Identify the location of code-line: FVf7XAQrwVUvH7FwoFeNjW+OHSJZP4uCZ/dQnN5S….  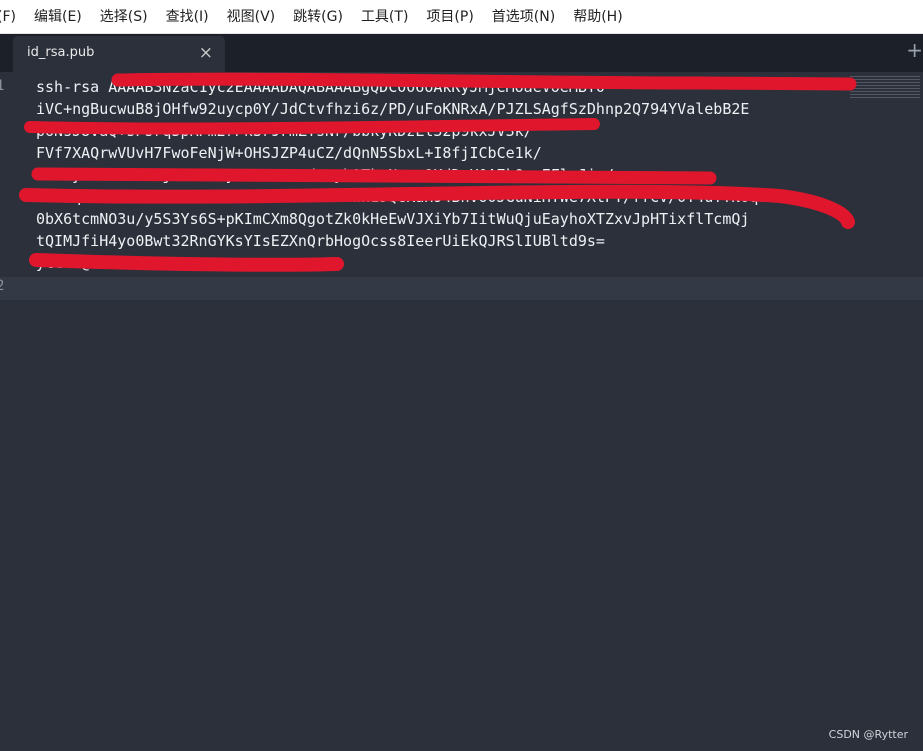
(289, 153).